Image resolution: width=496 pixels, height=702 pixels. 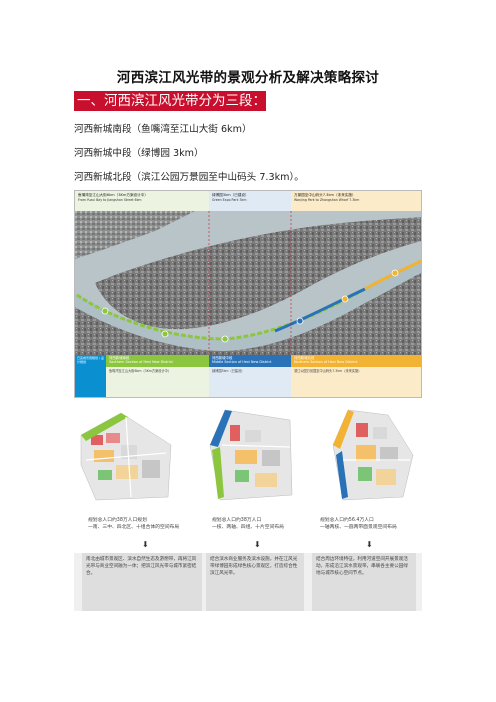 I want to click on plan-caption-south: 规划总人口约38万人口规划 一南、三中、四北区、十组合体的空间布局, so click(x=134, y=524).